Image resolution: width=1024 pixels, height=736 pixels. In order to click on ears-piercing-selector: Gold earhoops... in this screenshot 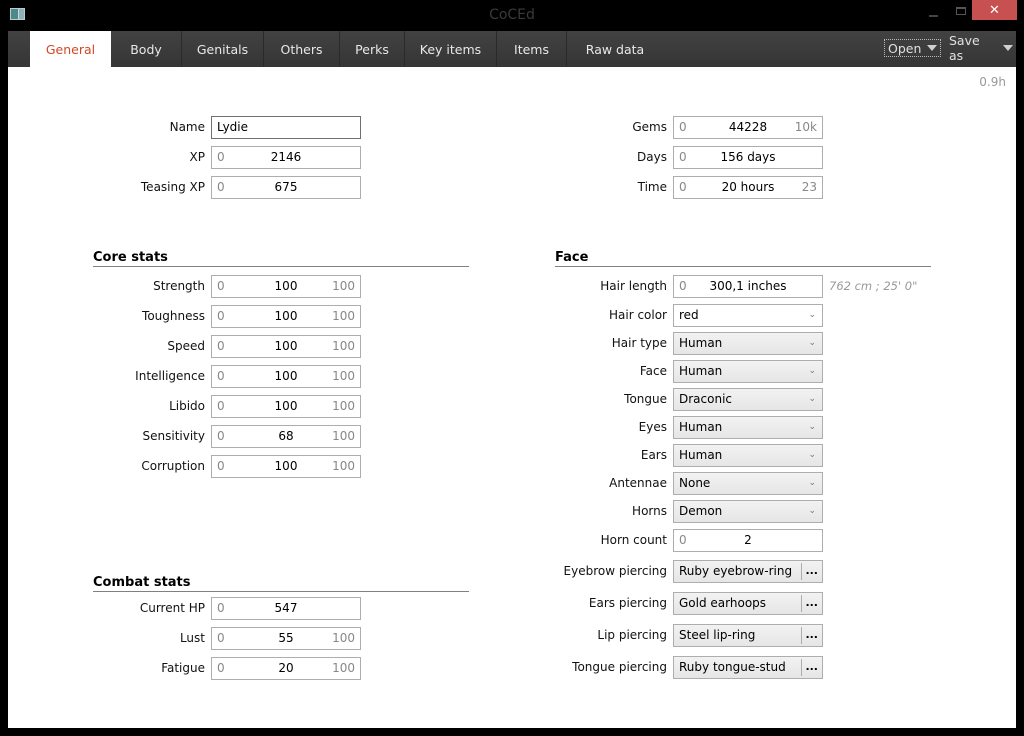, I will do `click(748, 603)`.